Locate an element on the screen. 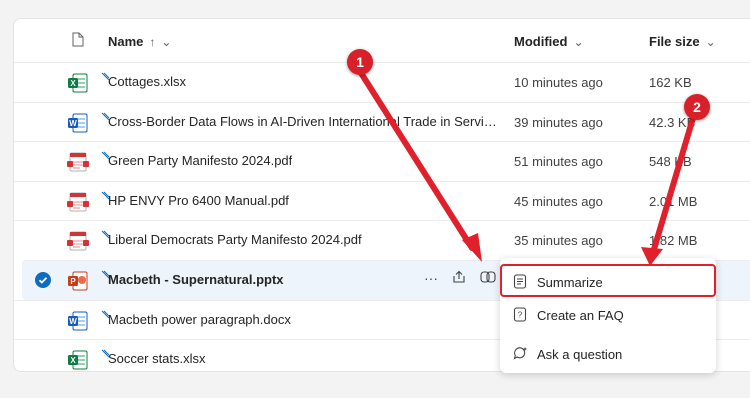 Image resolution: width=750 pixels, height=398 pixels. file-modified: 39 minutes ago is located at coordinates (558, 122).